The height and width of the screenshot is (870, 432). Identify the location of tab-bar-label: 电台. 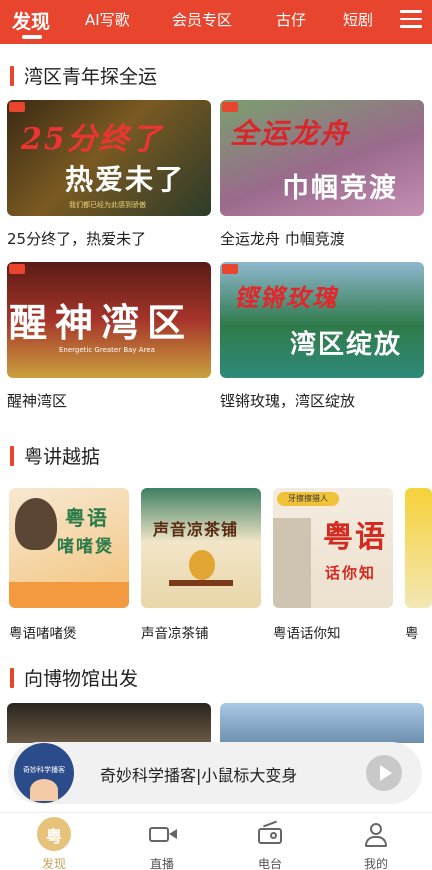
(269, 863).